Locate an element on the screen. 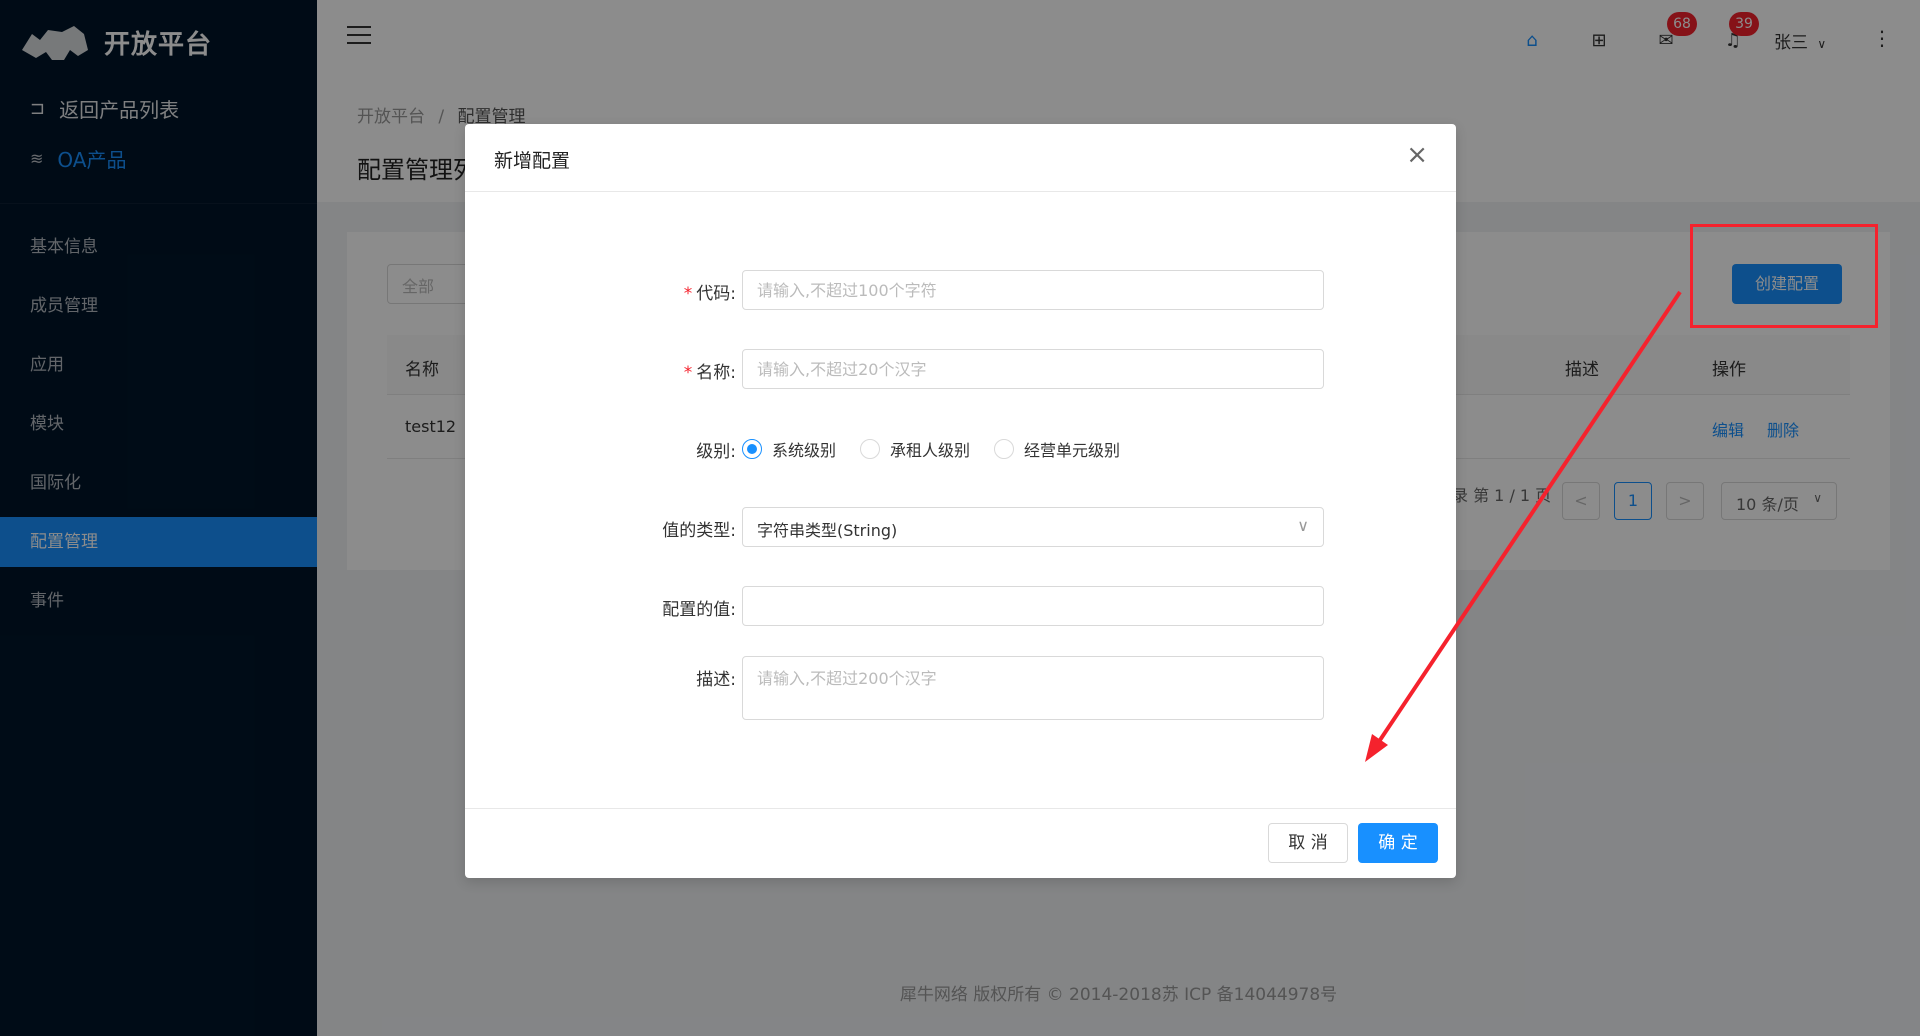  code-input is located at coordinates (1033, 290).